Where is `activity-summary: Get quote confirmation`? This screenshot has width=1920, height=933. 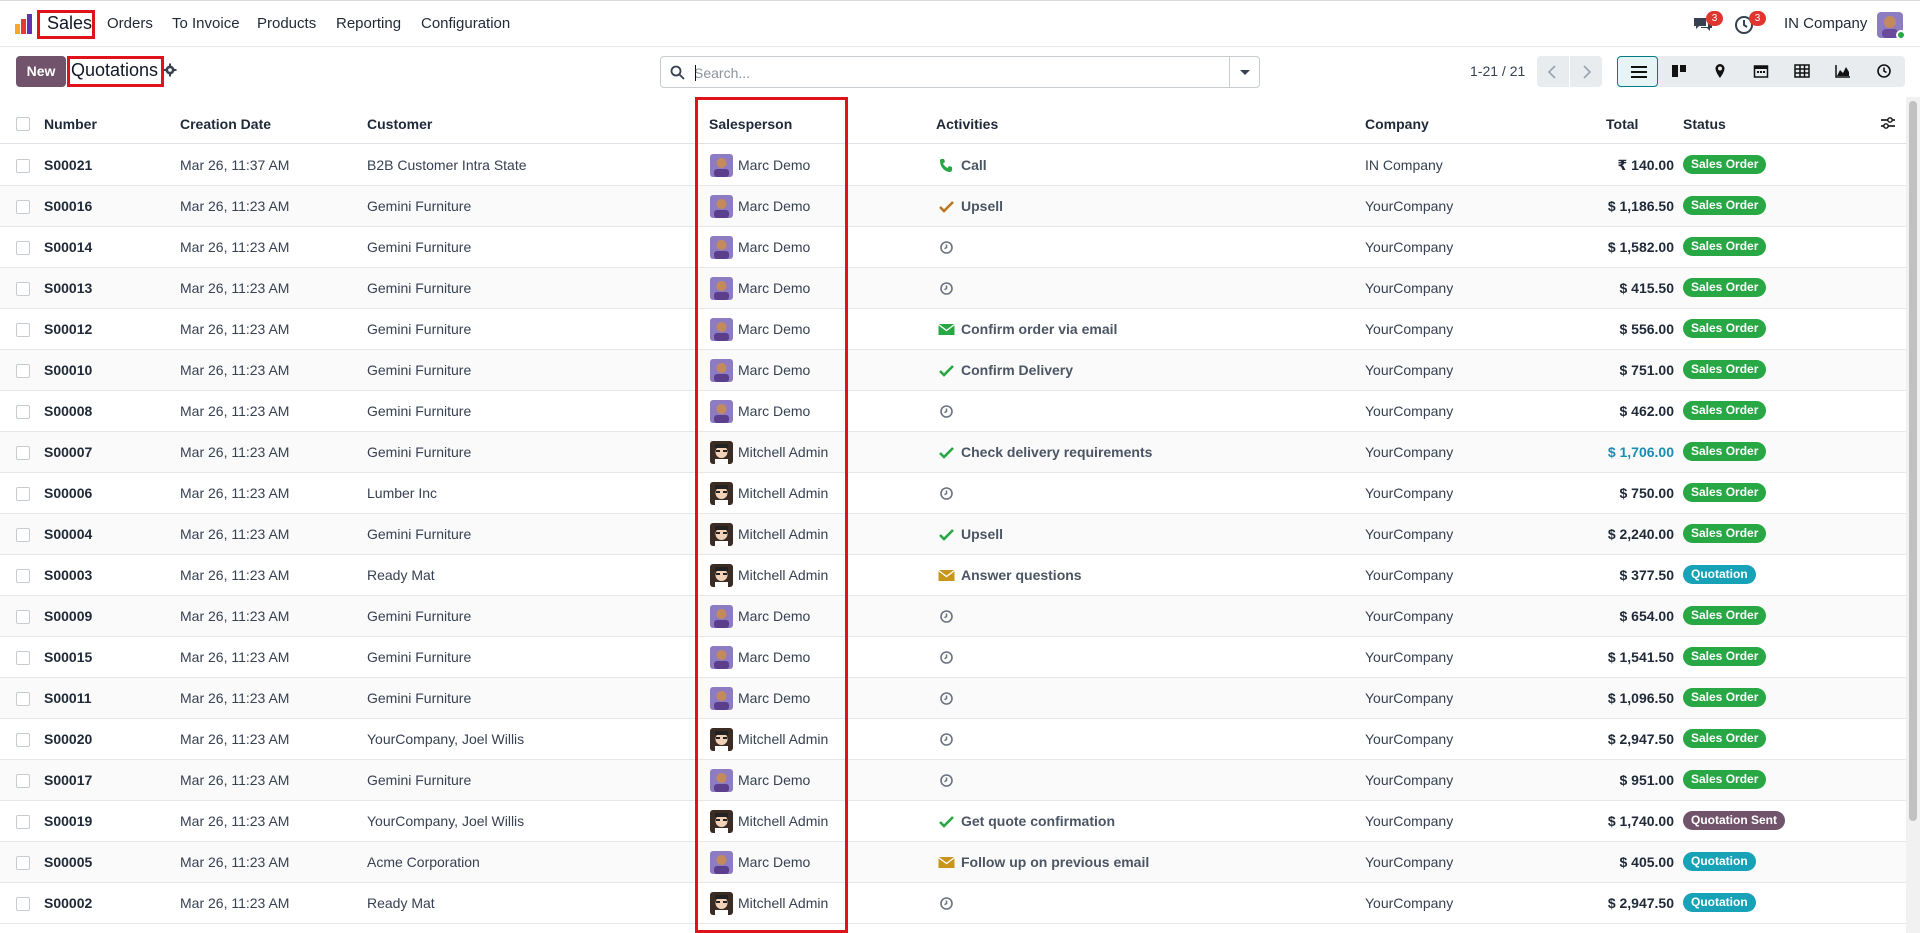
activity-summary: Get quote confirmation is located at coordinates (1038, 821).